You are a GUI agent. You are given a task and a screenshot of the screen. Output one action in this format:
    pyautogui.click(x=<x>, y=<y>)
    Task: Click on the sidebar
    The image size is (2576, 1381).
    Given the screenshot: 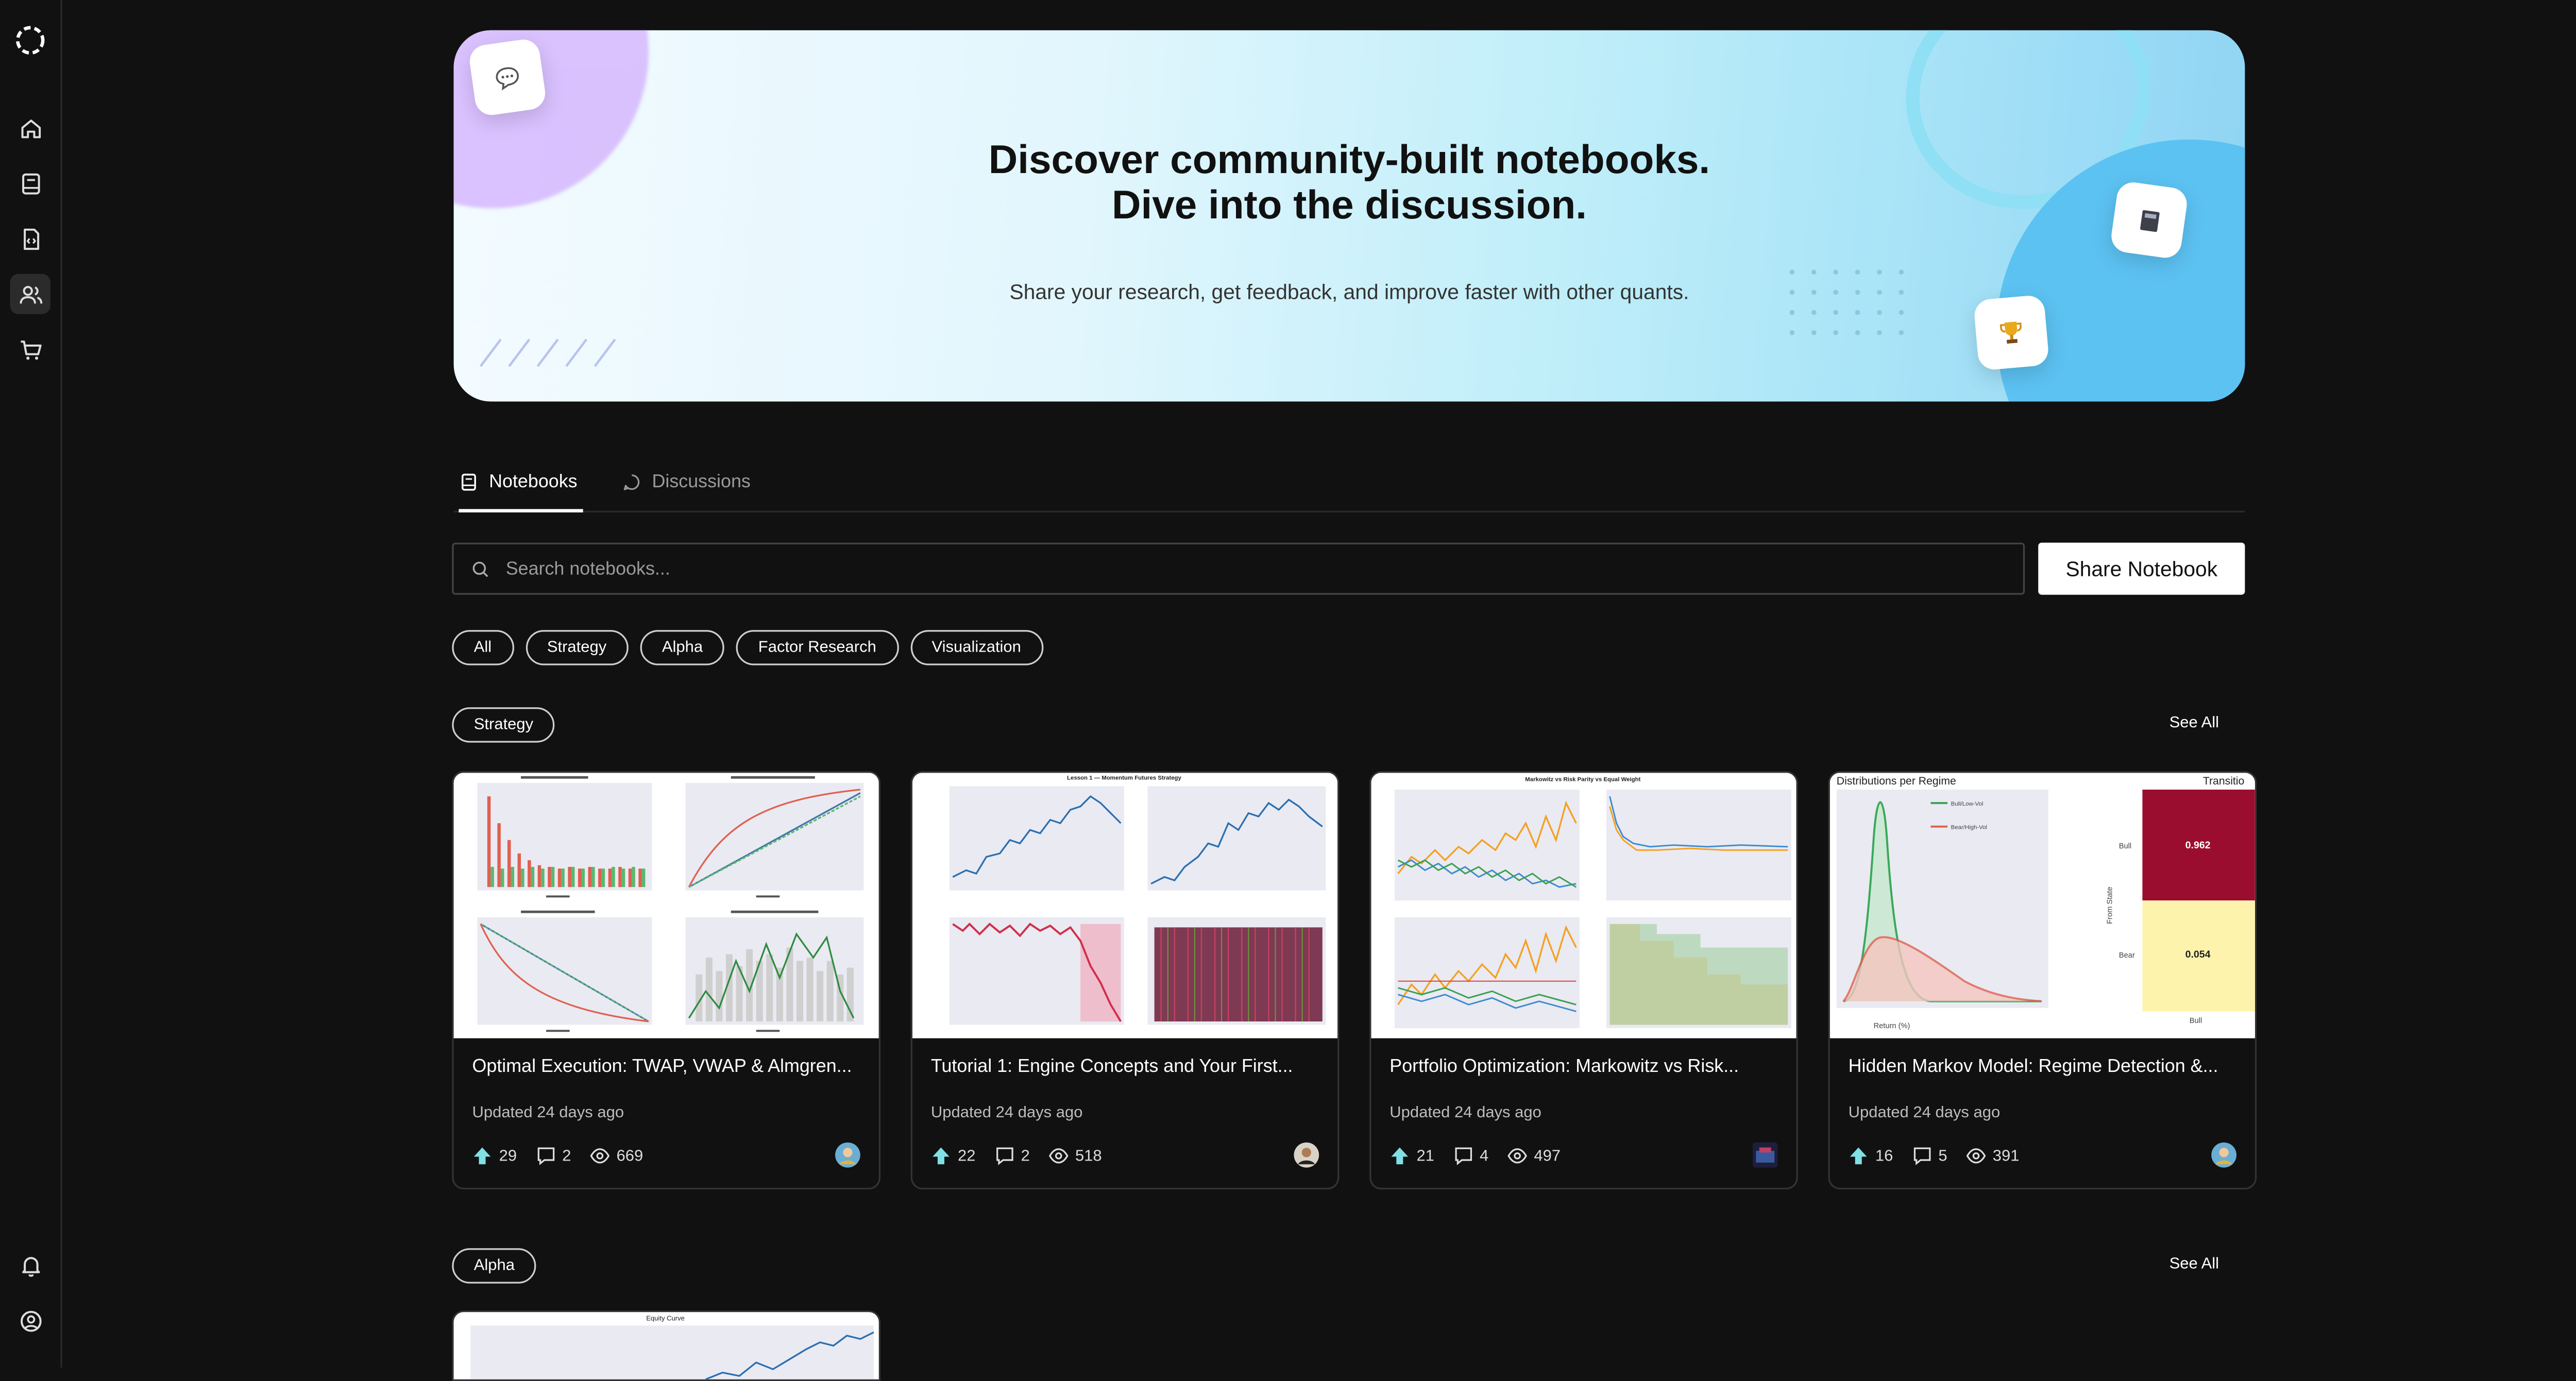 What is the action you would take?
    pyautogui.click(x=31, y=684)
    